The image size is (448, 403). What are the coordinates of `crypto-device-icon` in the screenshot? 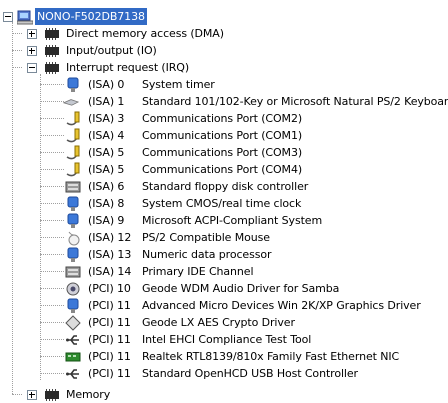 It's located at (73, 323).